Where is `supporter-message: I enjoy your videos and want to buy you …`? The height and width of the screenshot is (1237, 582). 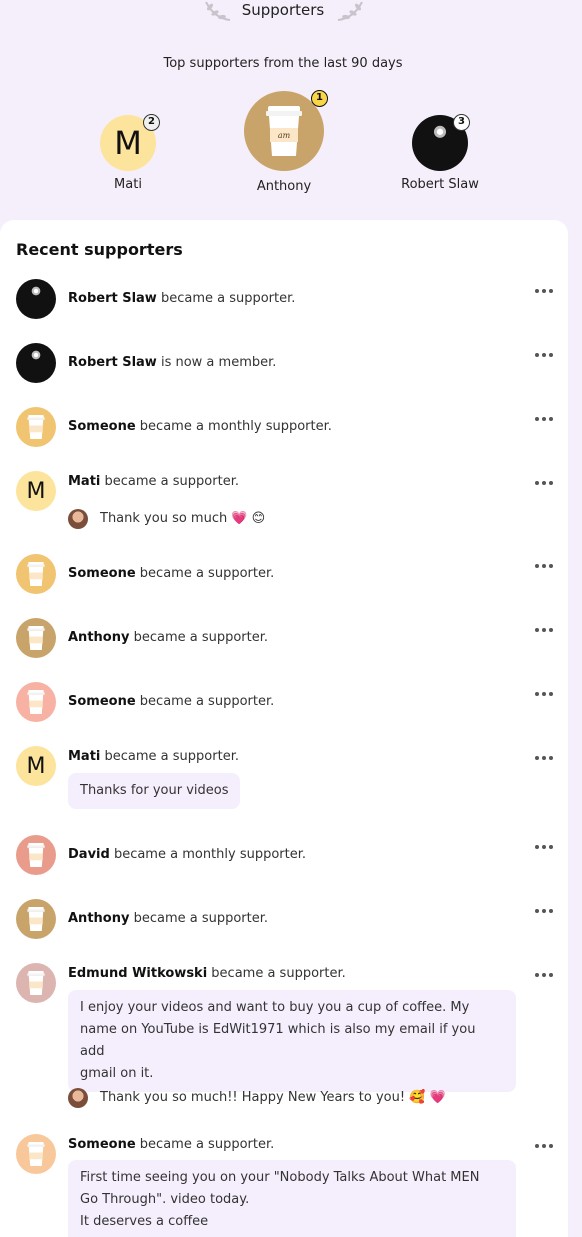
supporter-message: I enjoy your videos and want to buy you … is located at coordinates (292, 1041).